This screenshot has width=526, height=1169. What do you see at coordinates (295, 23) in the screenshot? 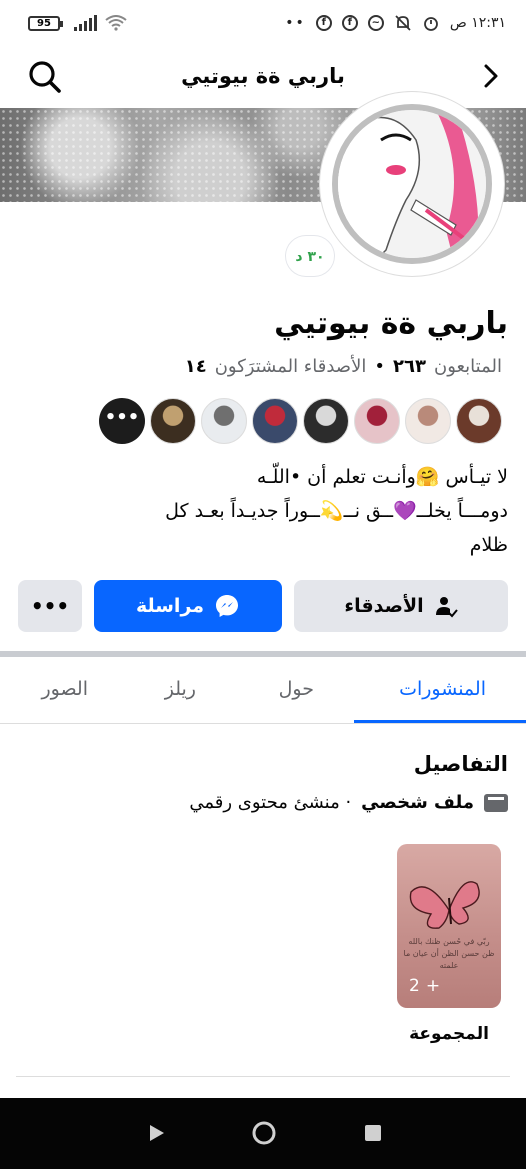
I see `status-dots: ••` at bounding box center [295, 23].